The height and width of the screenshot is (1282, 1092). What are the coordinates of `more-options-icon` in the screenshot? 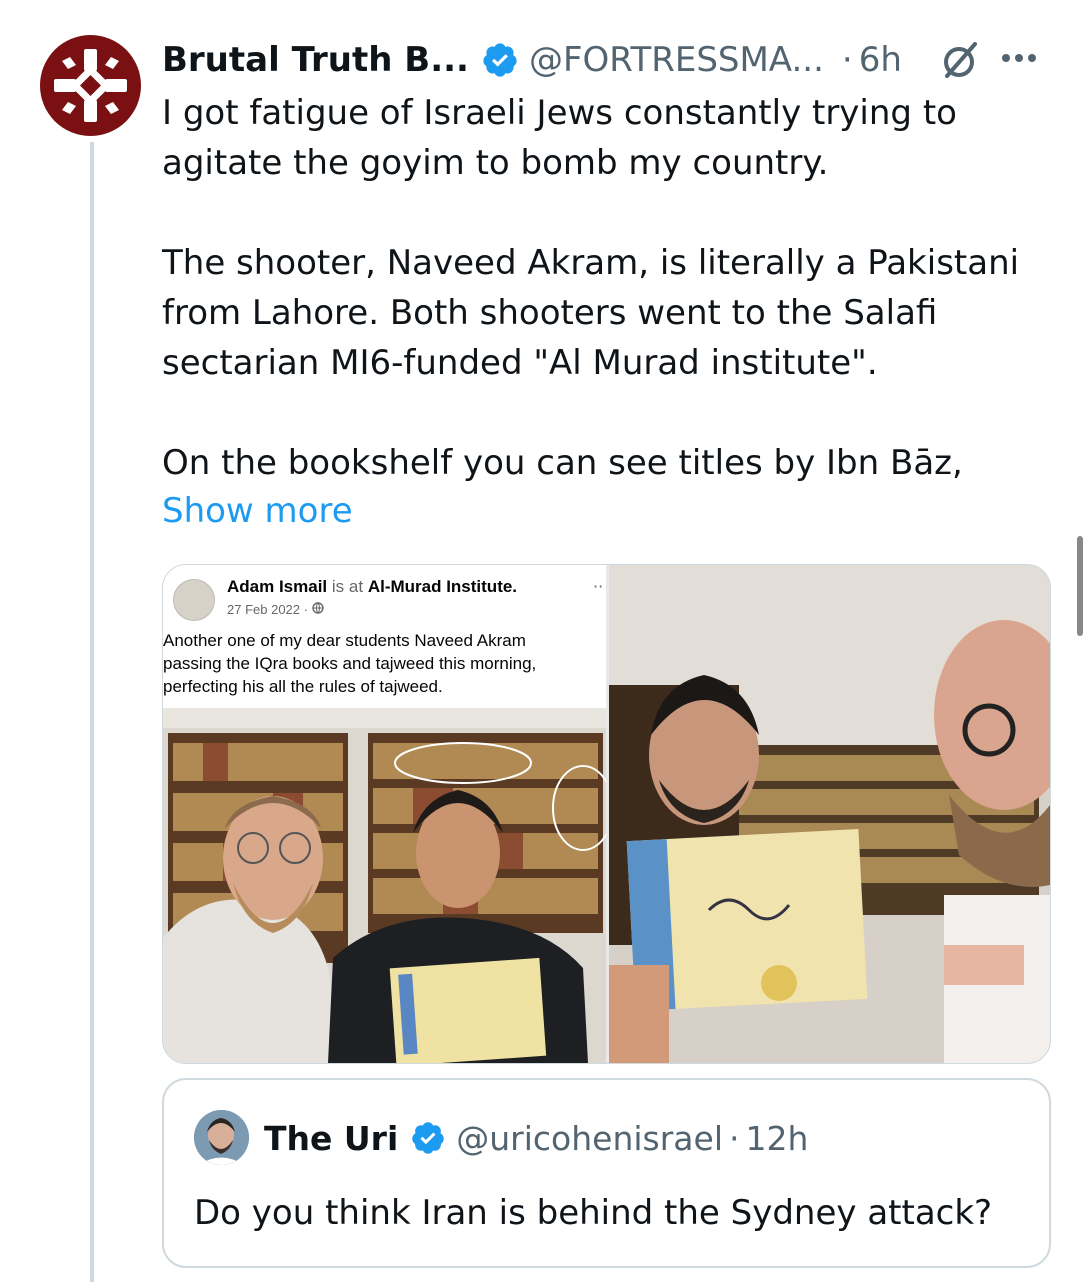 It's located at (1019, 58).